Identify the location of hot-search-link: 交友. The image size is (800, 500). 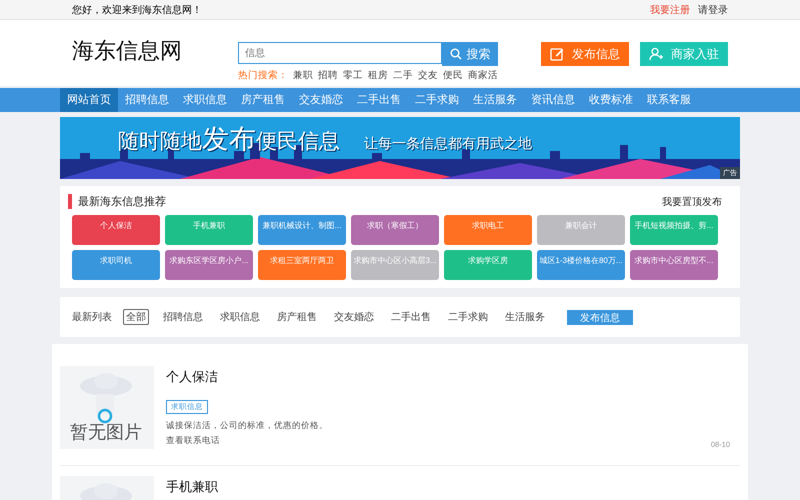
(428, 75).